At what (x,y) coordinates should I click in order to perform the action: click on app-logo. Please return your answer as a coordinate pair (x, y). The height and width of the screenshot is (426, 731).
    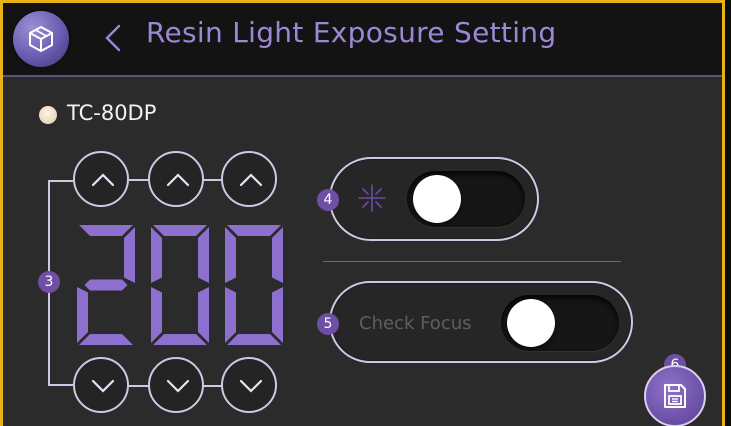
    Looking at the image, I should click on (41, 39).